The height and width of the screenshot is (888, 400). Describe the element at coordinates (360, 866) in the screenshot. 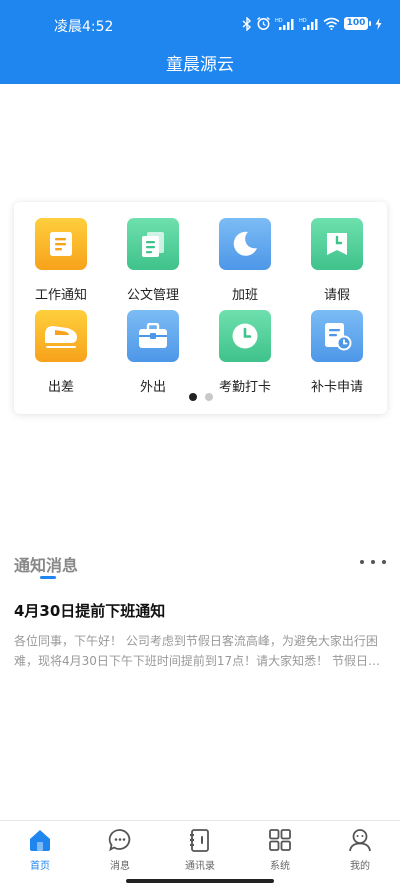

I see `tab-label: 我的` at that location.